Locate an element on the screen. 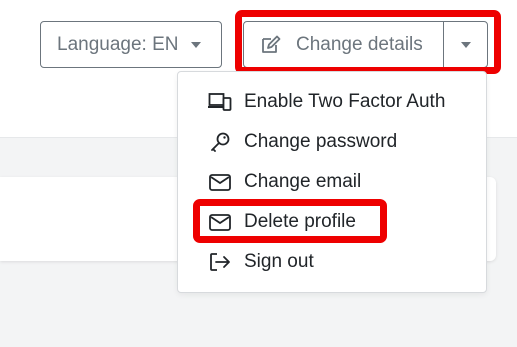 The image size is (517, 347). language-button: Language: EN is located at coordinates (131, 44).